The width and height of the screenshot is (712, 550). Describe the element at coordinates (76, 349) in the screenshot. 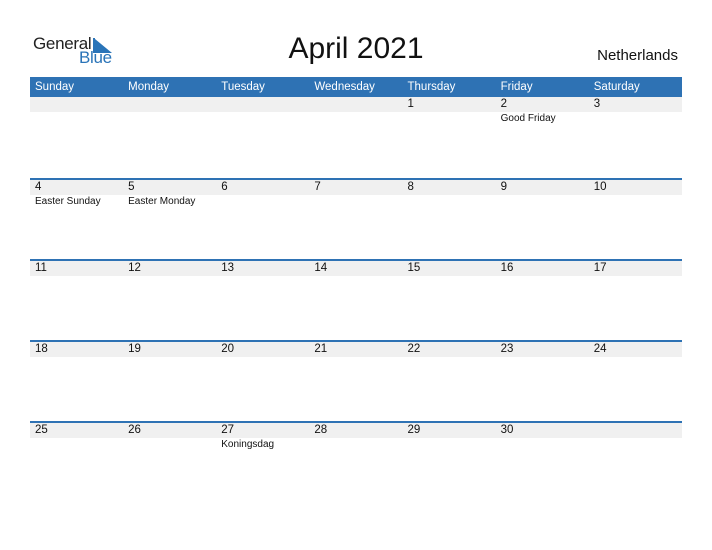

I see `day-cell: 18` at that location.